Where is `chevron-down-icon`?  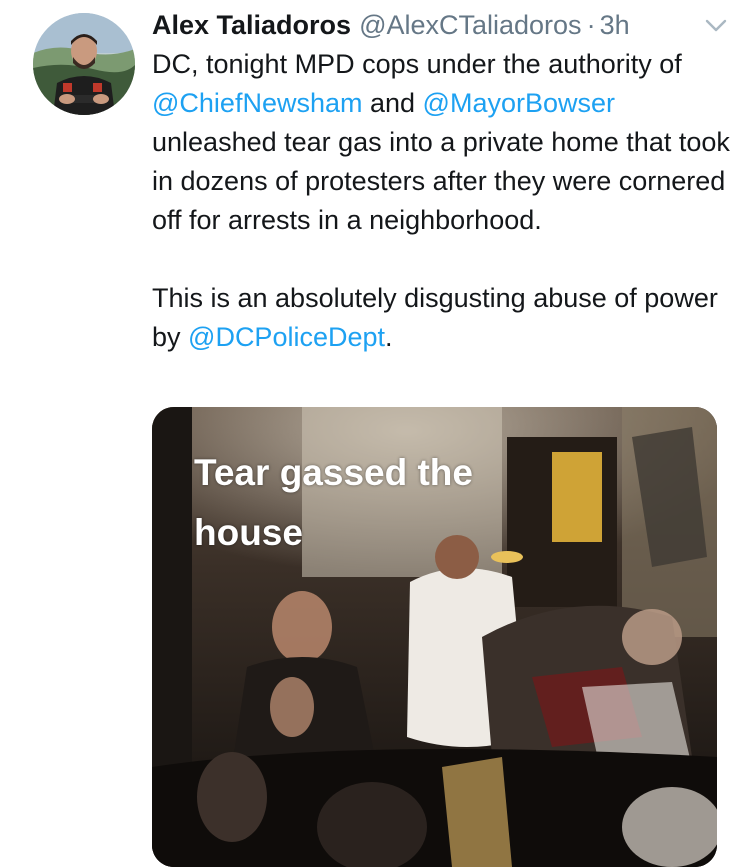
chevron-down-icon is located at coordinates (716, 26).